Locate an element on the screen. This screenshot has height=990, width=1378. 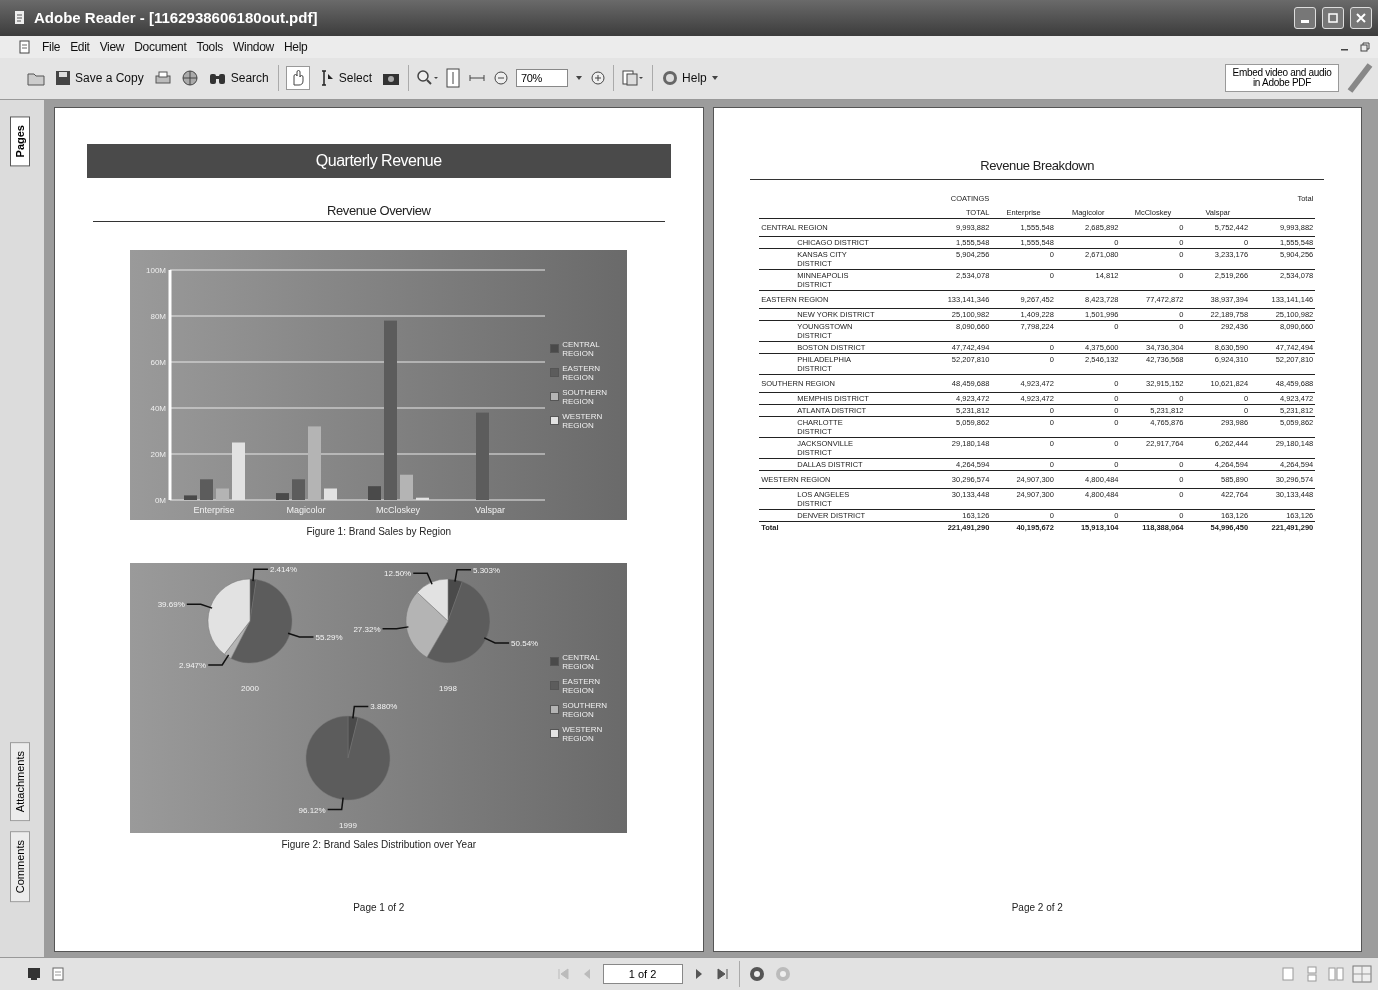
pie-title: 2000 is located at coordinates (250, 688).